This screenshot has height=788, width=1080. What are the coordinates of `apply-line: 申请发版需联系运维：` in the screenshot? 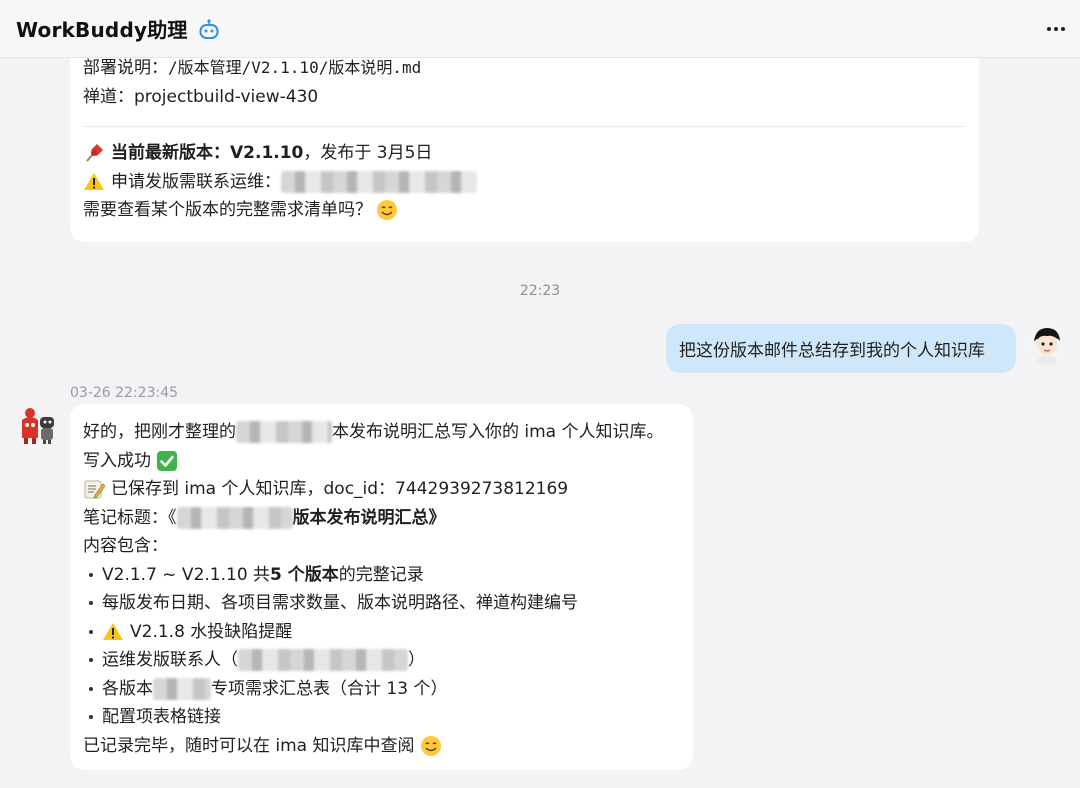 It's located at (524, 182).